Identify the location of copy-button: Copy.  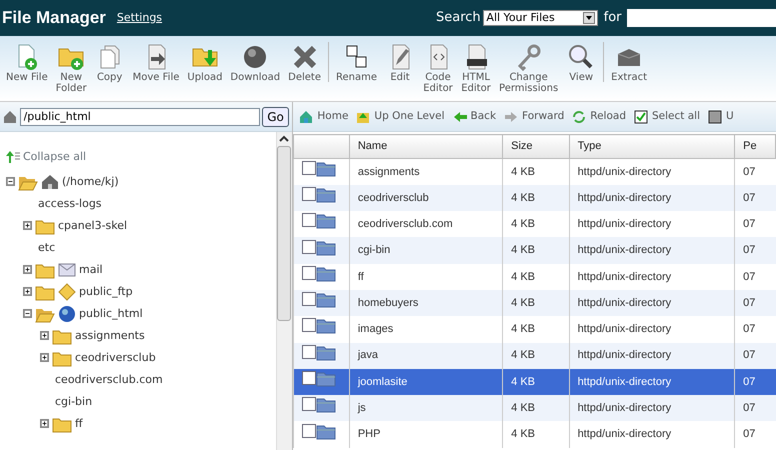
(109, 62).